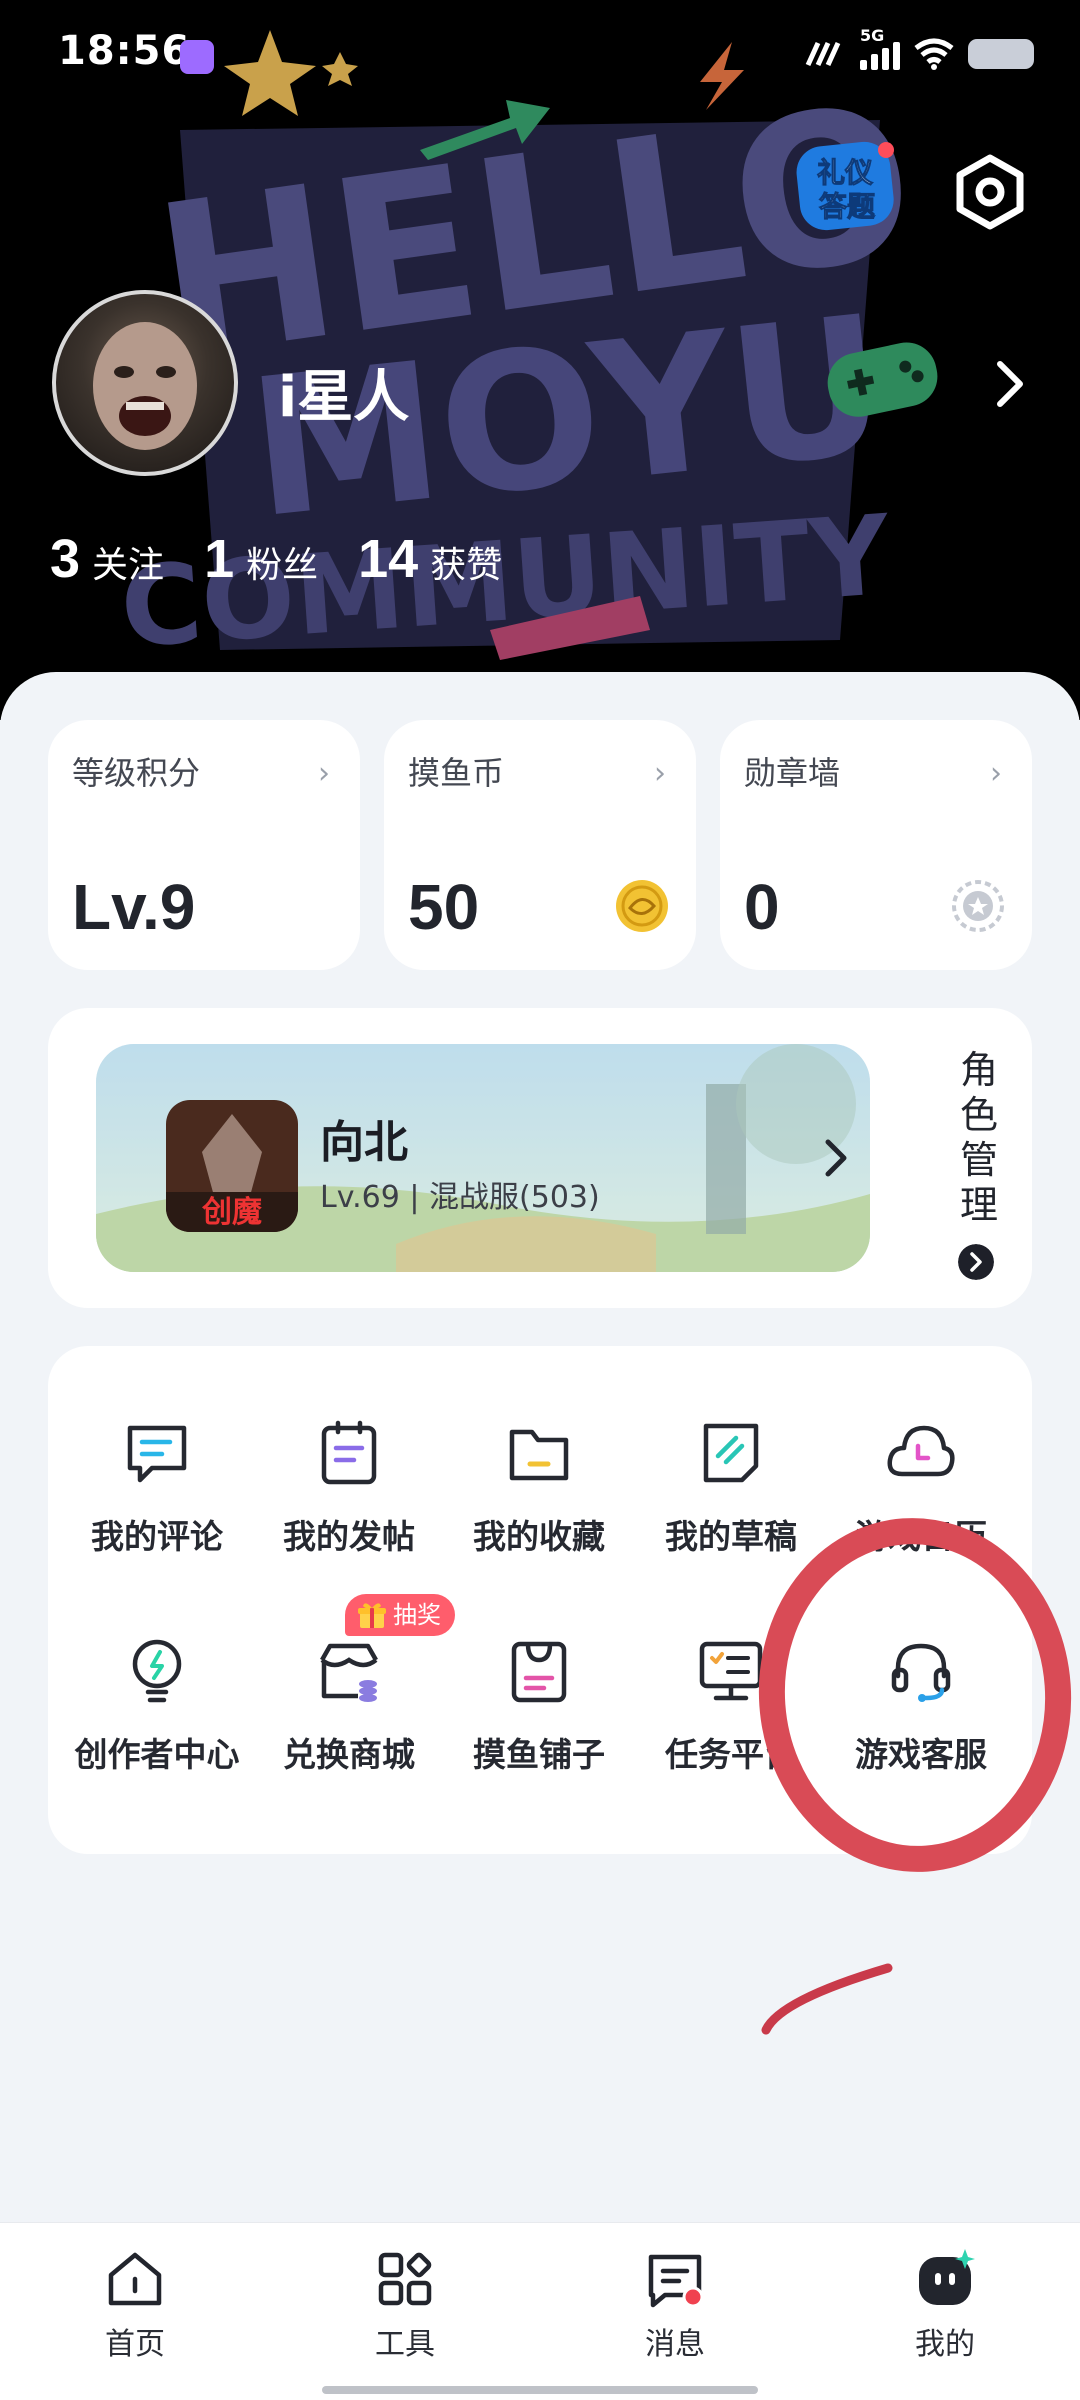  I want to click on stat-likes-label: 获赞, so click(466, 565).